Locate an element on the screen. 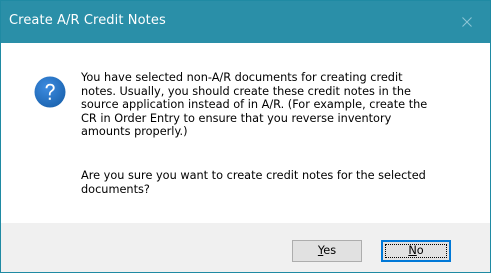  close-icon is located at coordinates (467, 22).